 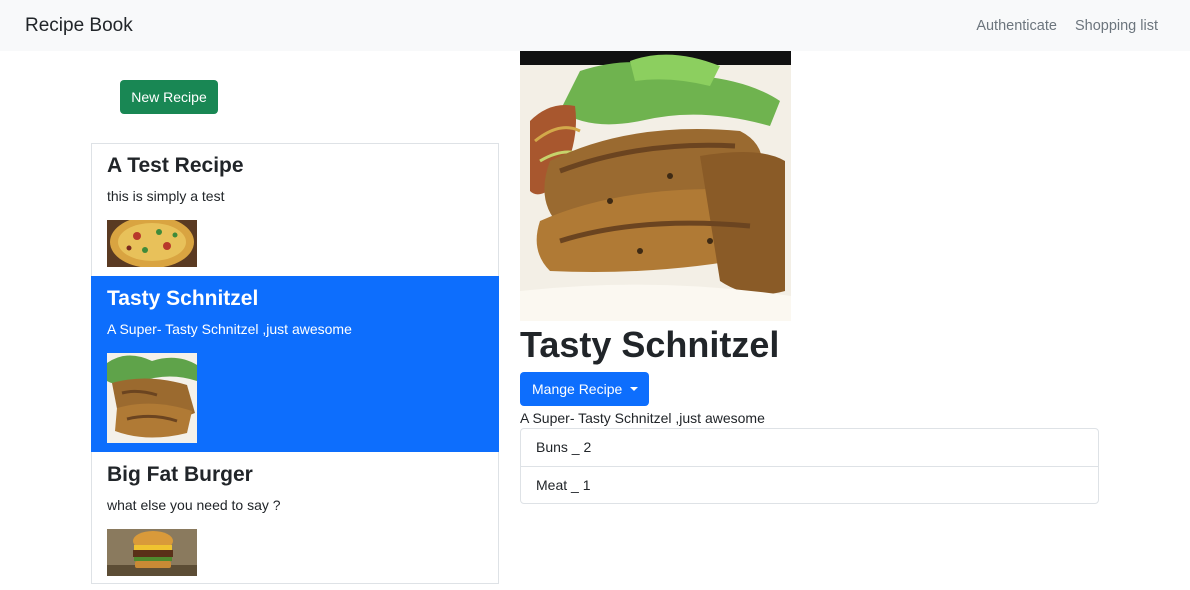 I want to click on recipe-title: Big Fat Burger, so click(x=180, y=474).